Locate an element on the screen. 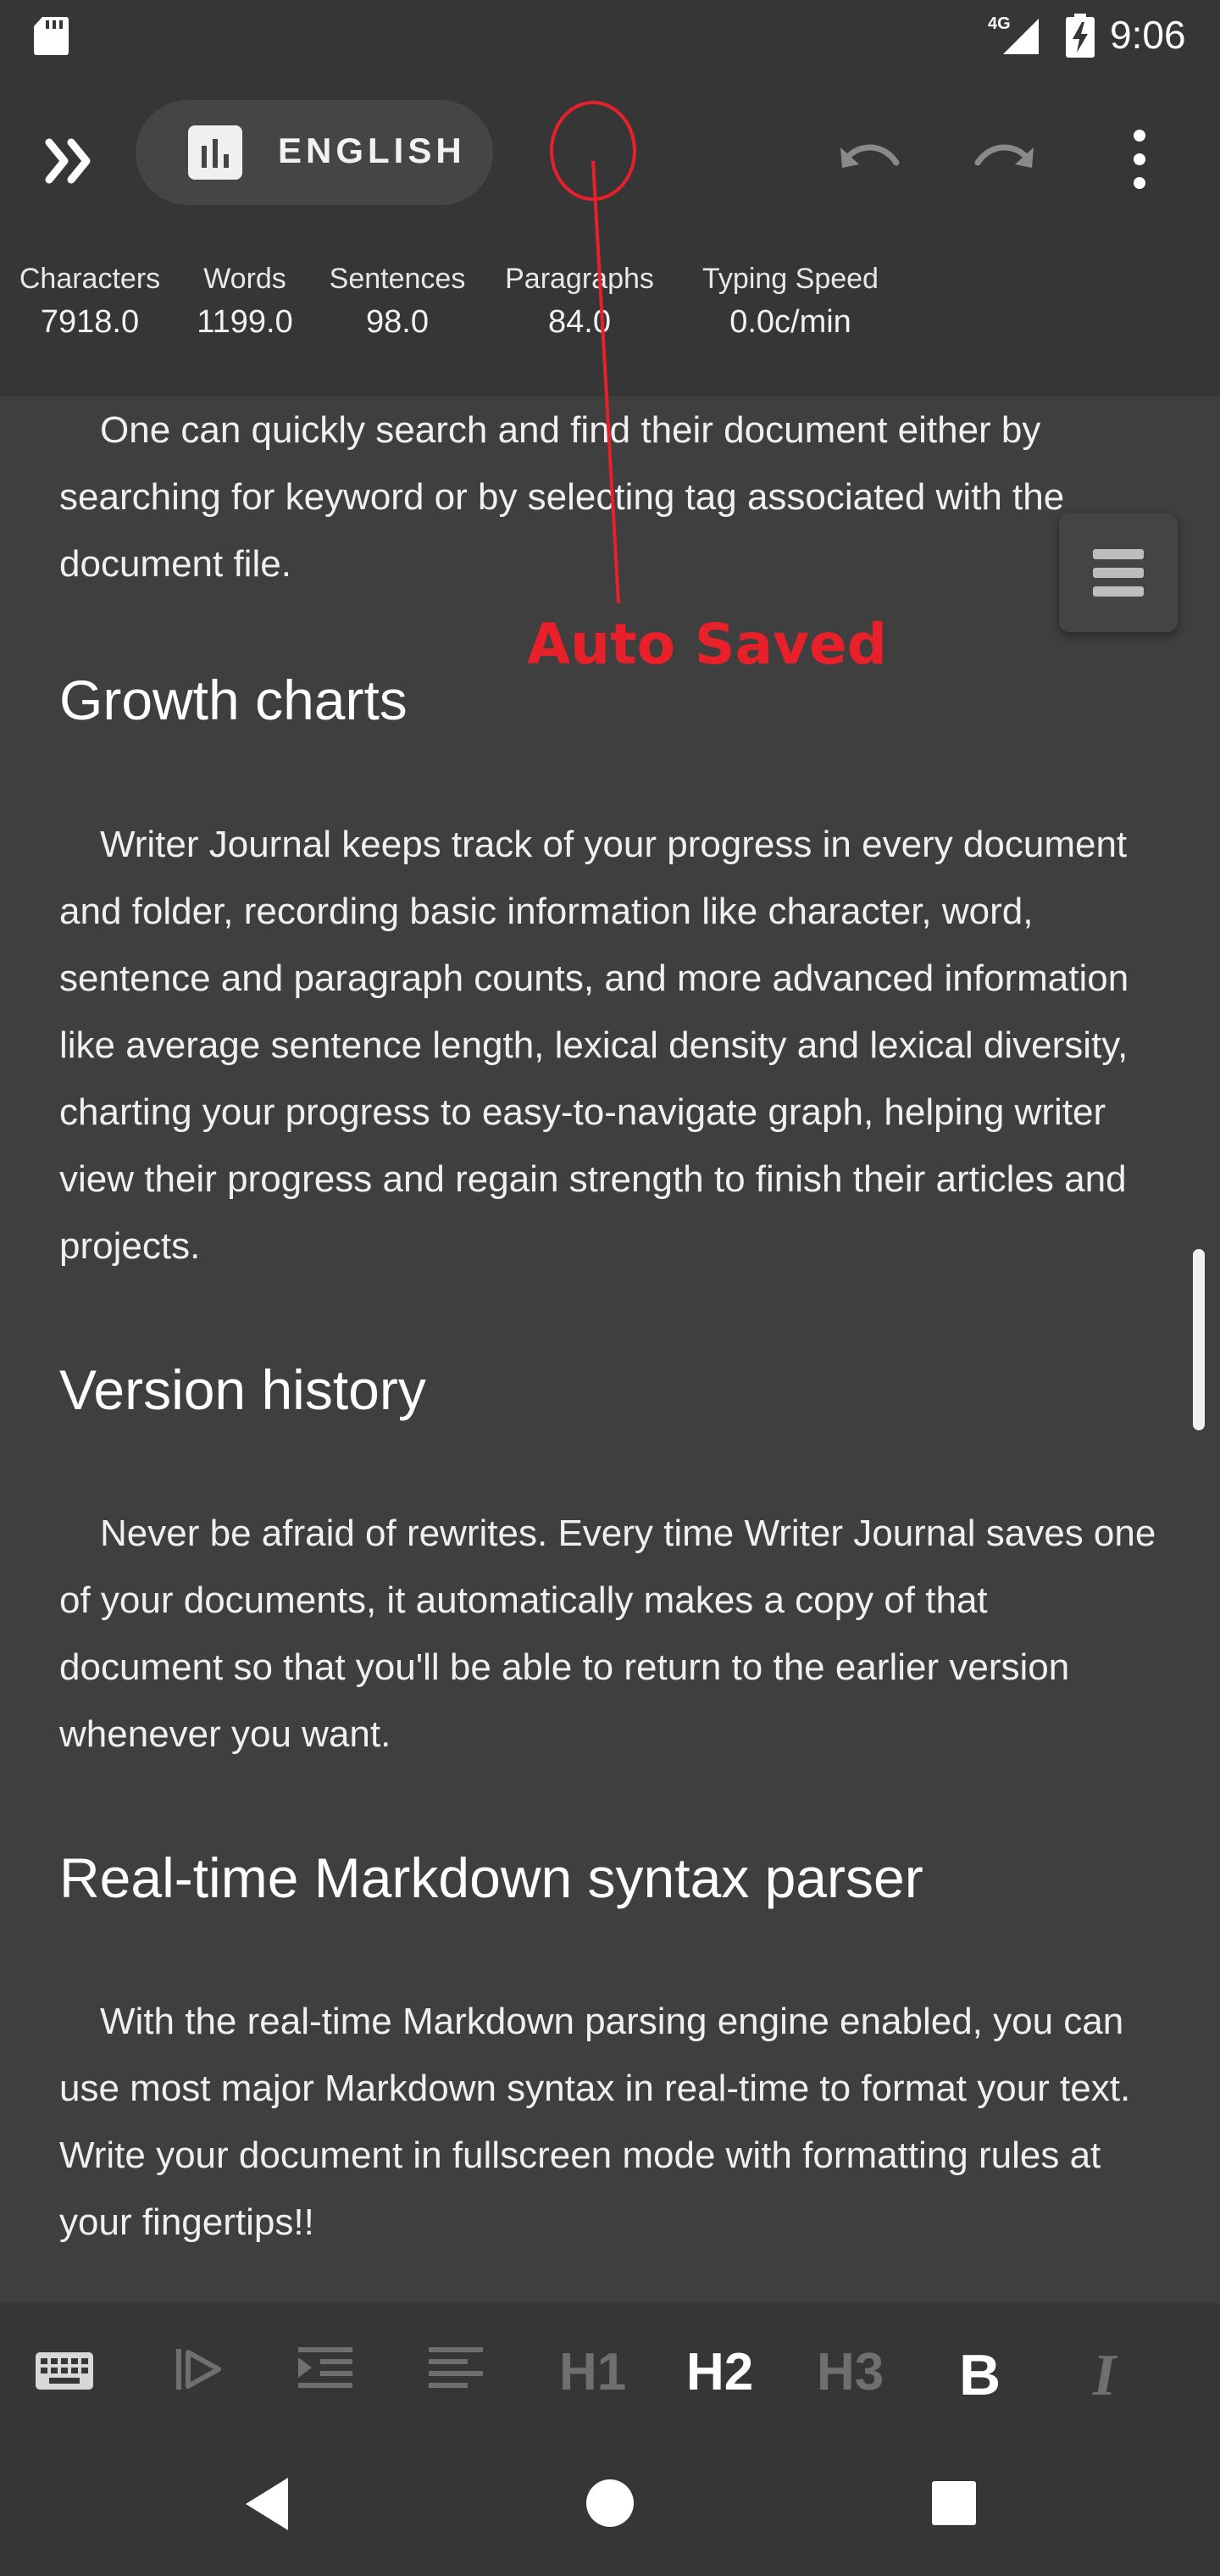  stat-value: 7918.0 is located at coordinates (90, 322).